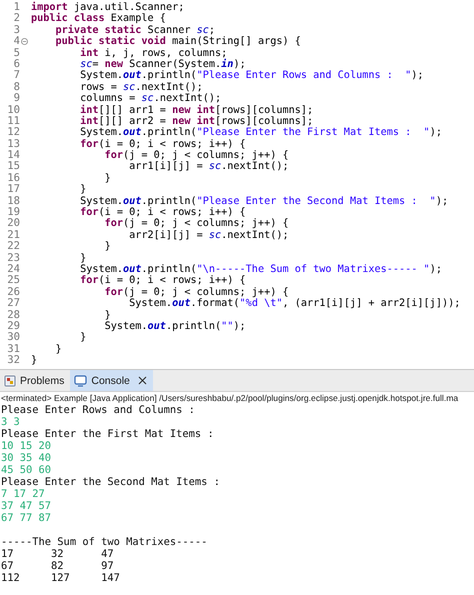 The image size is (474, 595). Describe the element at coordinates (114, 64) in the screenshot. I see `keyword: new` at that location.